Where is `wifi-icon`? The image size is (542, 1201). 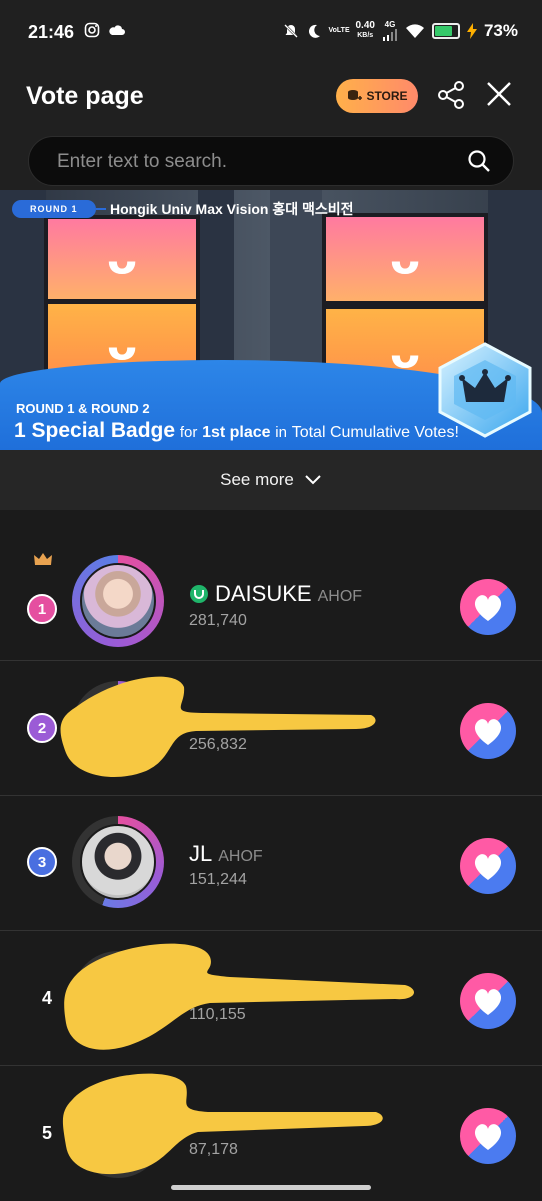
wifi-icon is located at coordinates (414, 30).